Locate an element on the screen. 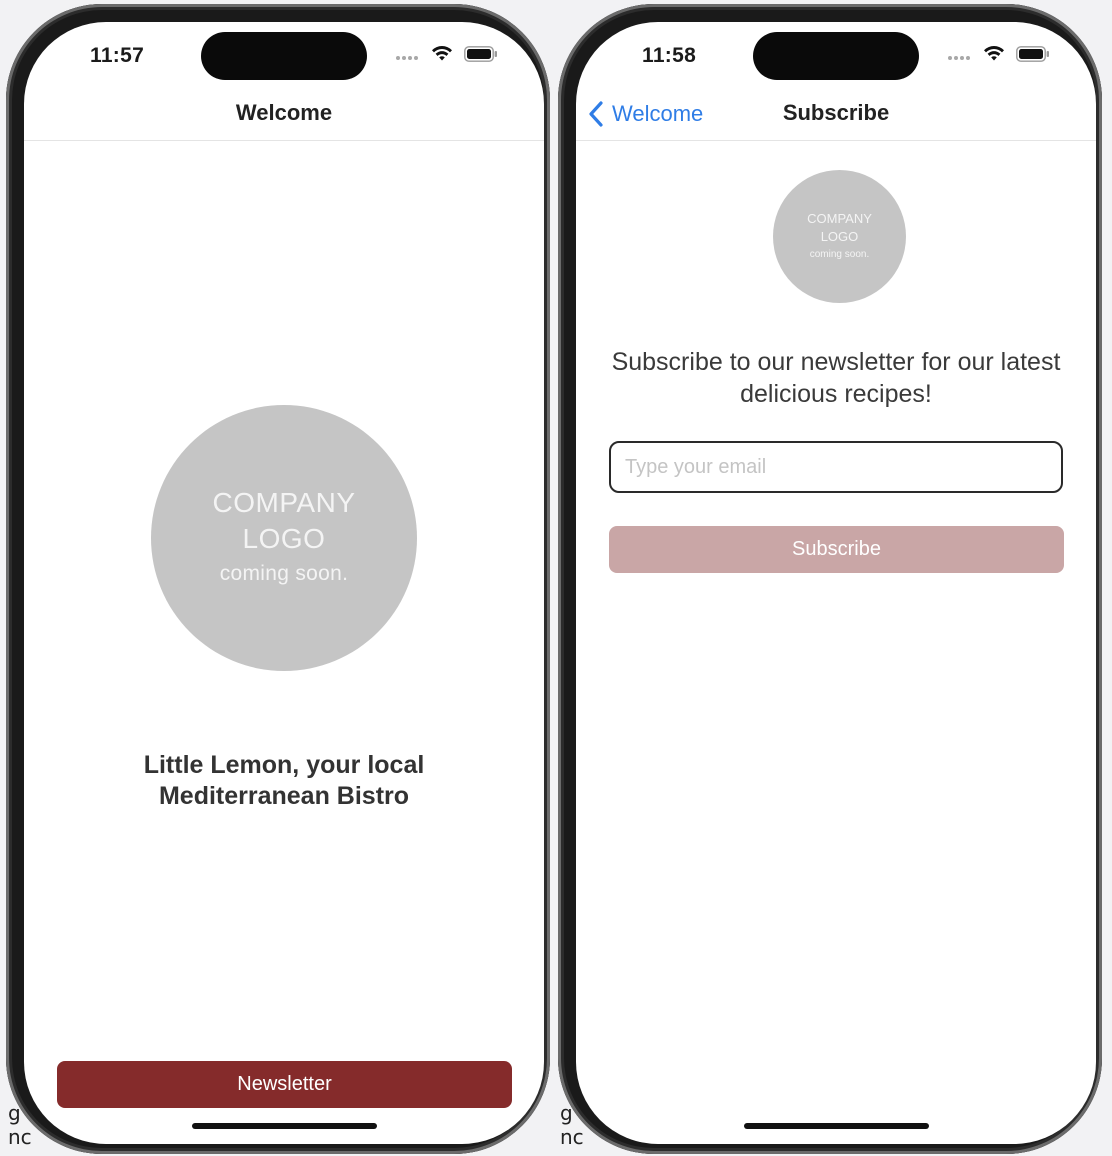 Image resolution: width=1112 pixels, height=1156 pixels. email-field is located at coordinates (836, 467).